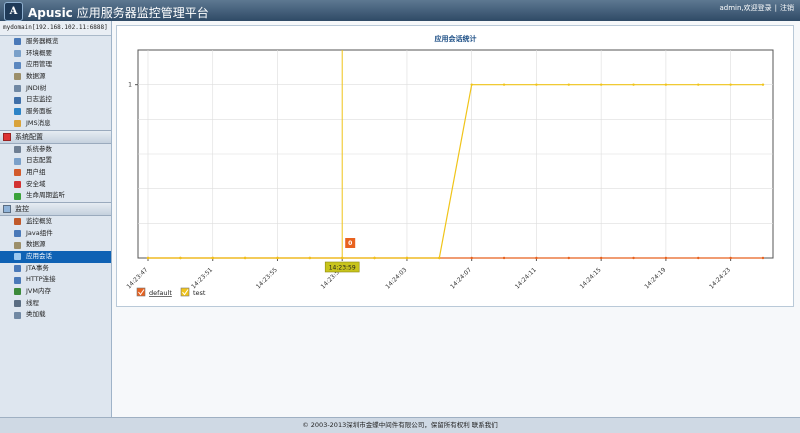  I want to click on section-monitor: 监控, so click(55, 208).